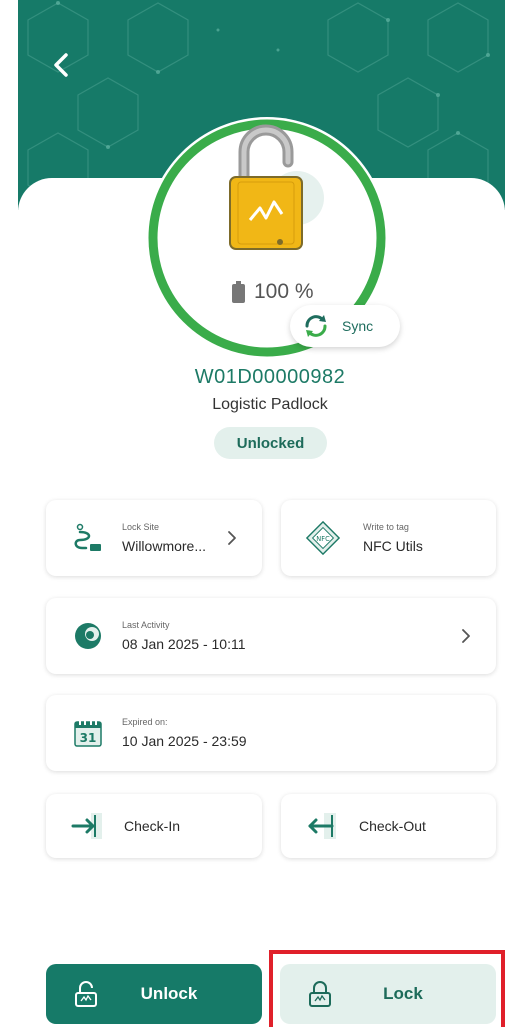 The height and width of the screenshot is (1027, 505). I want to click on check-out-label: Check-Out, so click(392, 826).